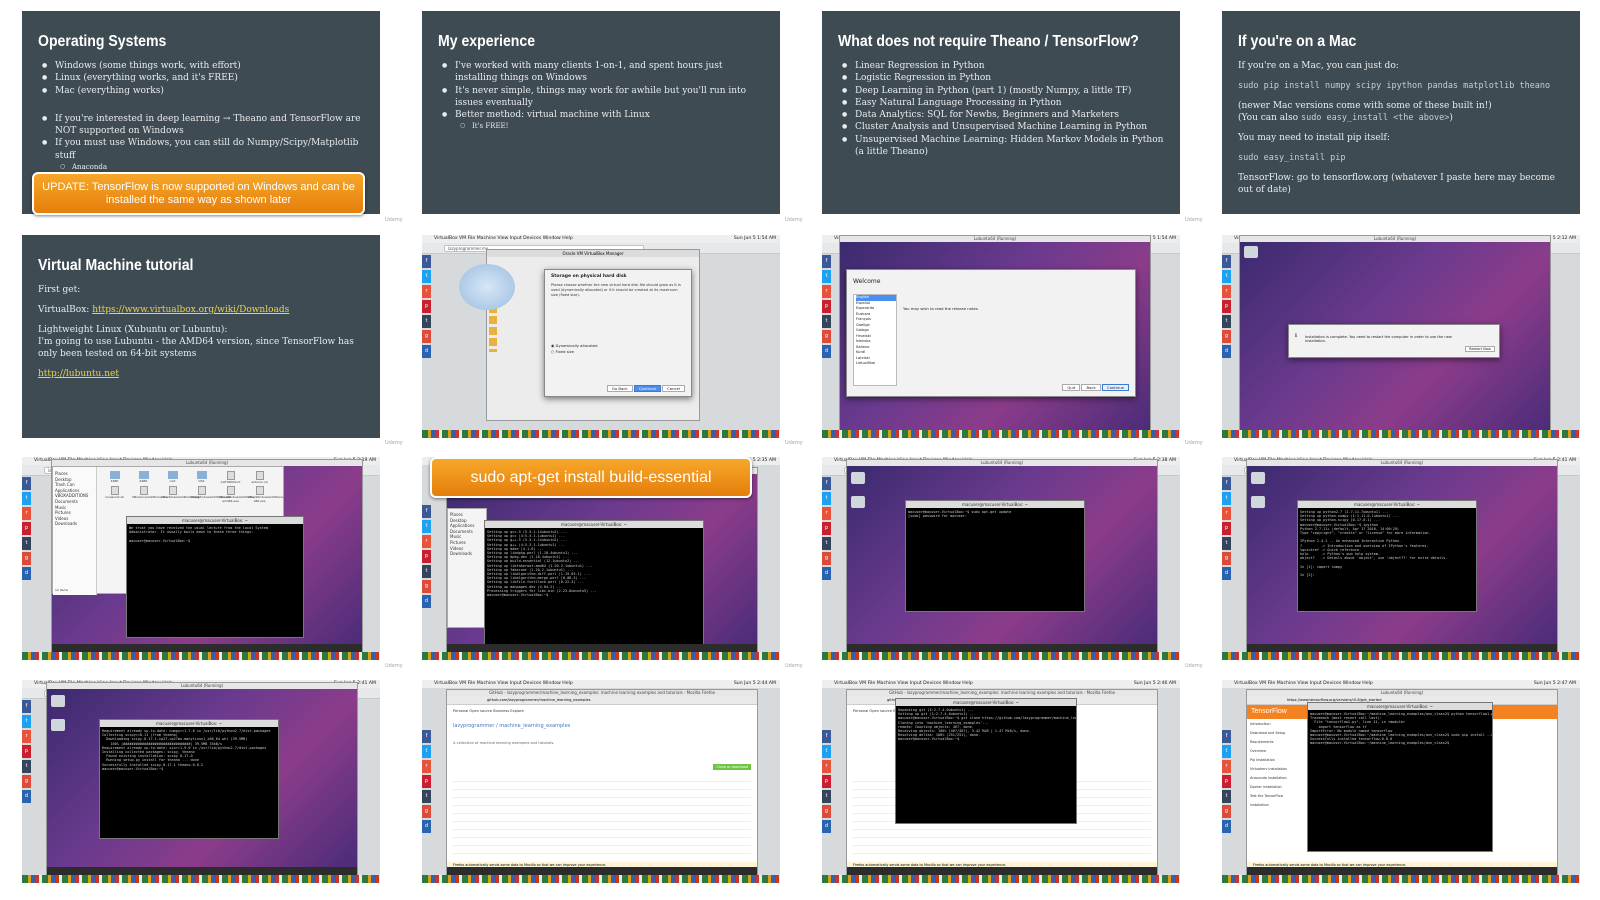 This screenshot has width=1600, height=900. What do you see at coordinates (259, 477) in the screenshot?
I see `file-item: autorun.sh` at bounding box center [259, 477].